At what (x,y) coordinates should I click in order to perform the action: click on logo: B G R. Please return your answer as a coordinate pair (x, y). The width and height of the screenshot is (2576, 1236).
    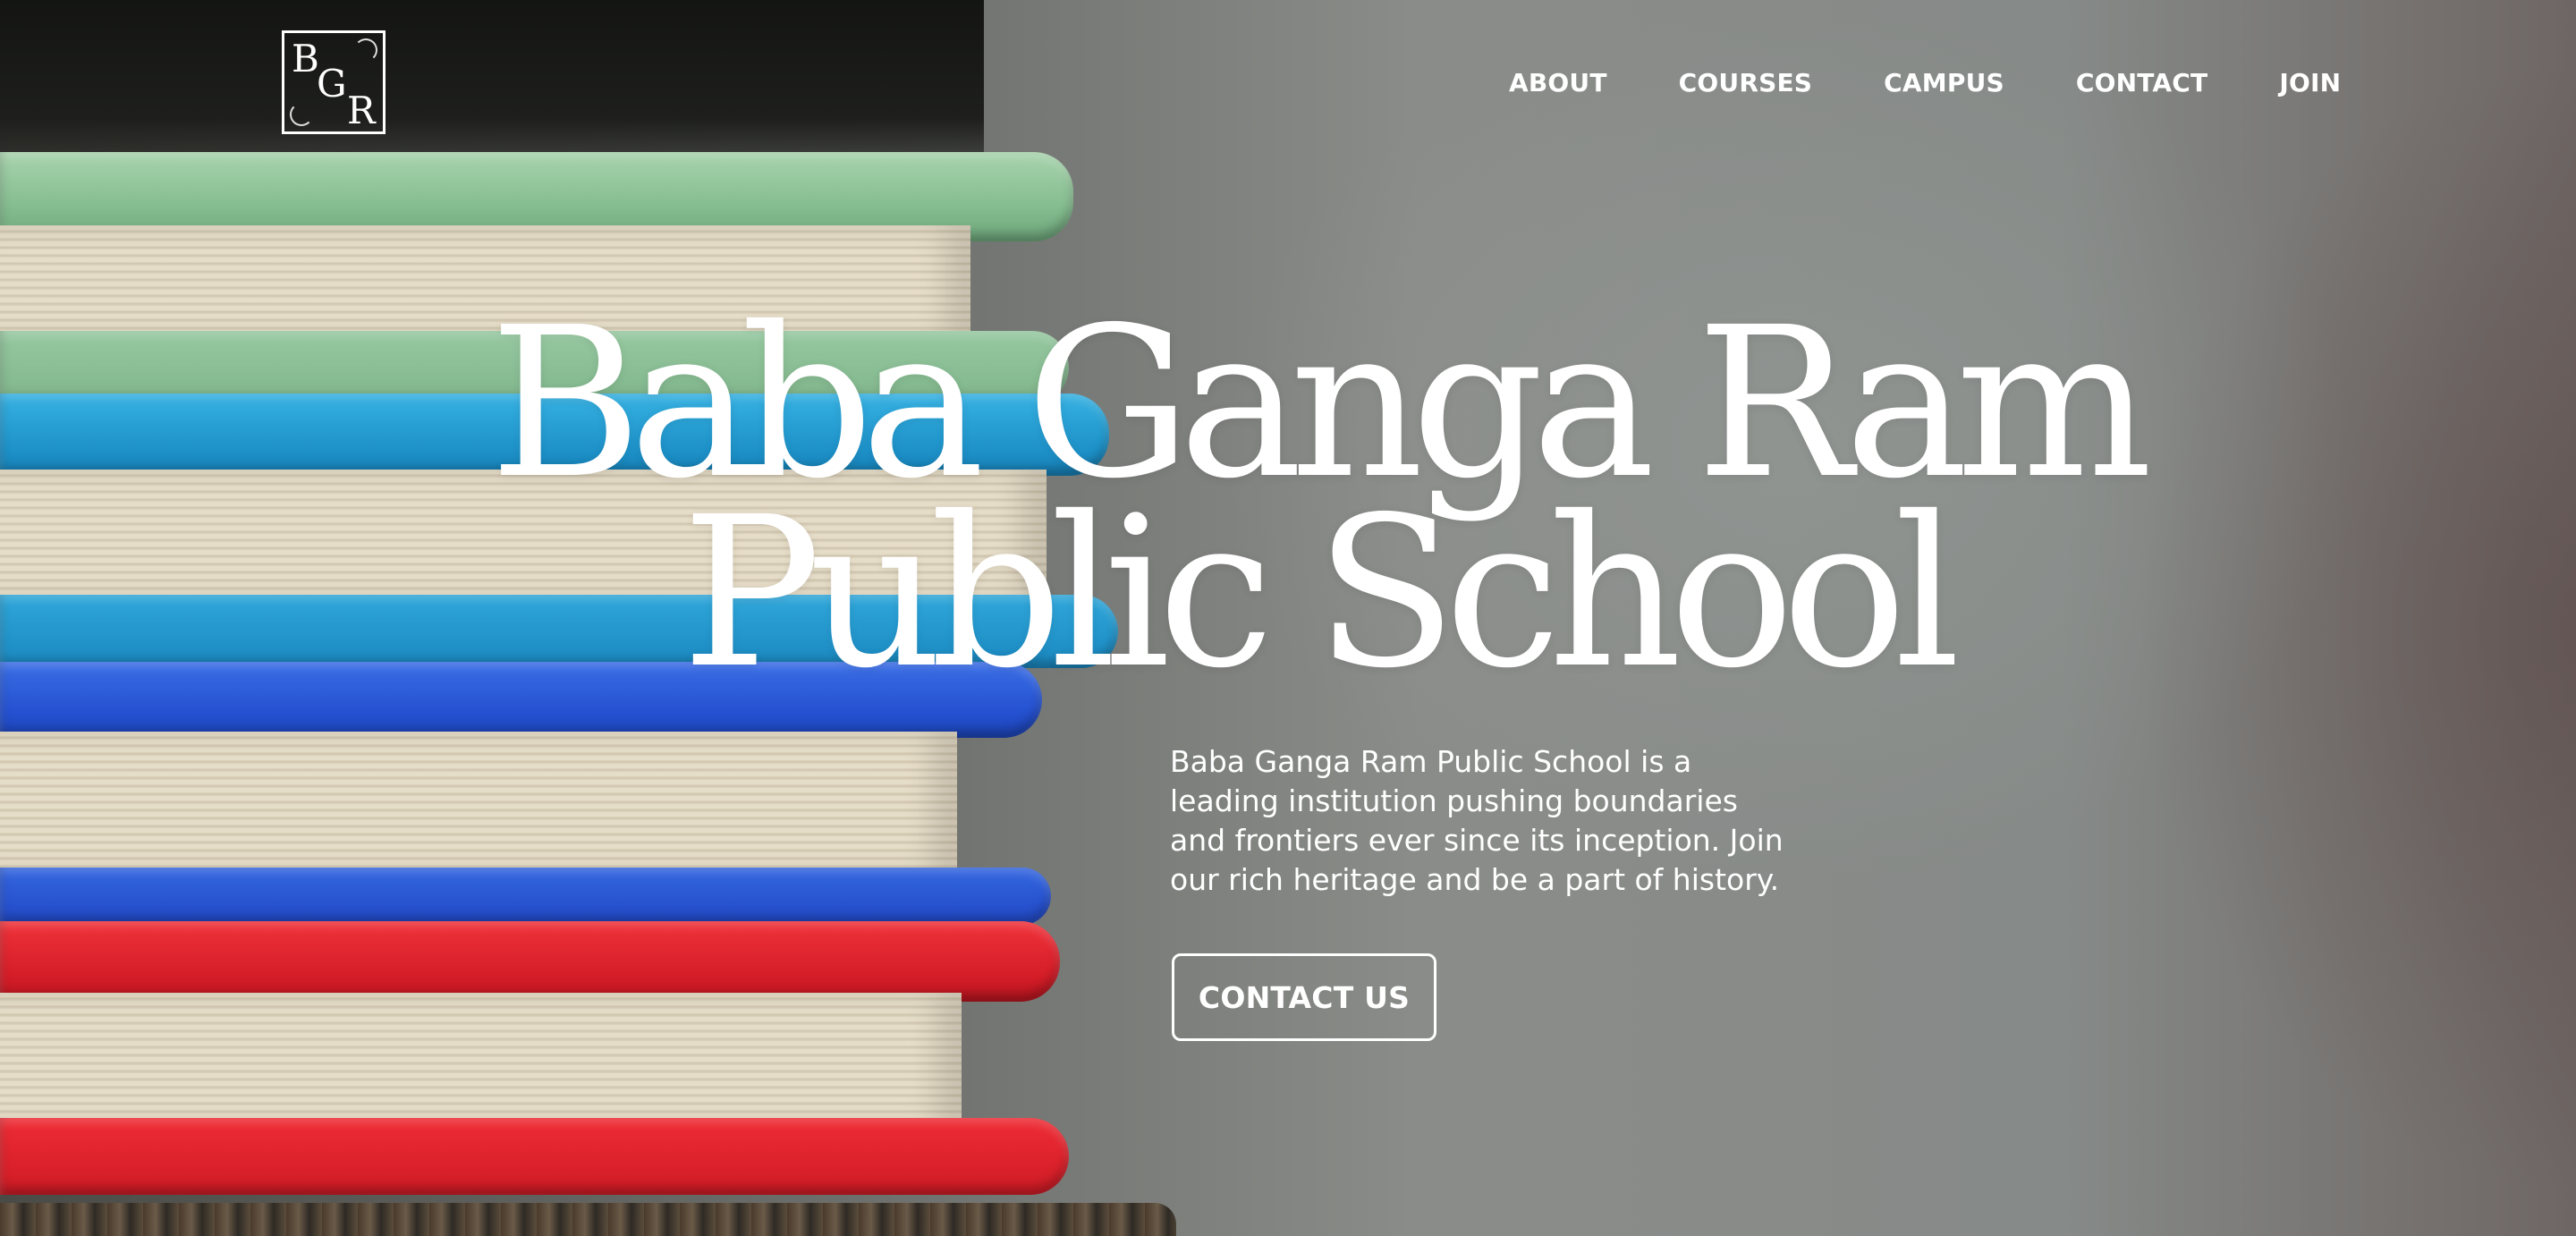
    Looking at the image, I should click on (334, 82).